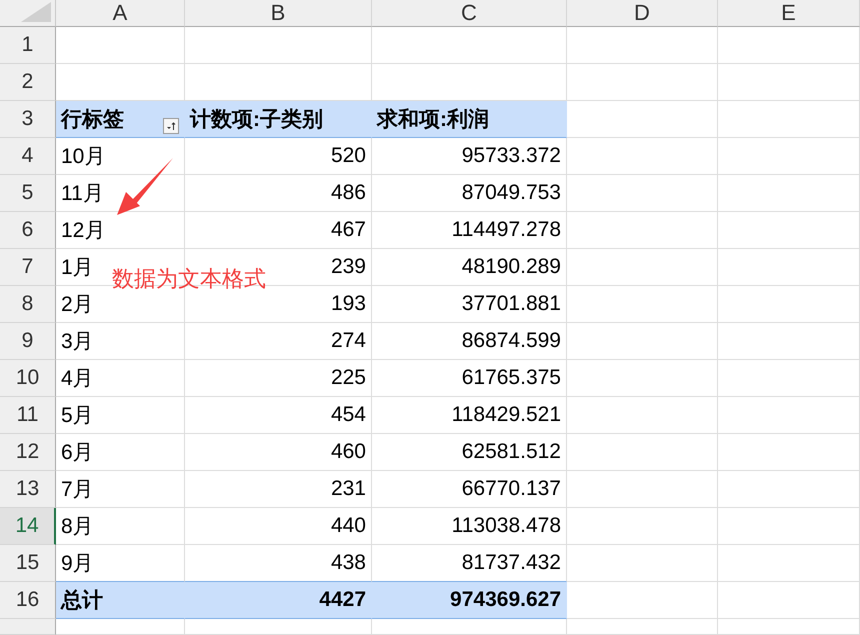  Describe the element at coordinates (511, 378) in the screenshot. I see `cell-text: 61765.375` at that location.